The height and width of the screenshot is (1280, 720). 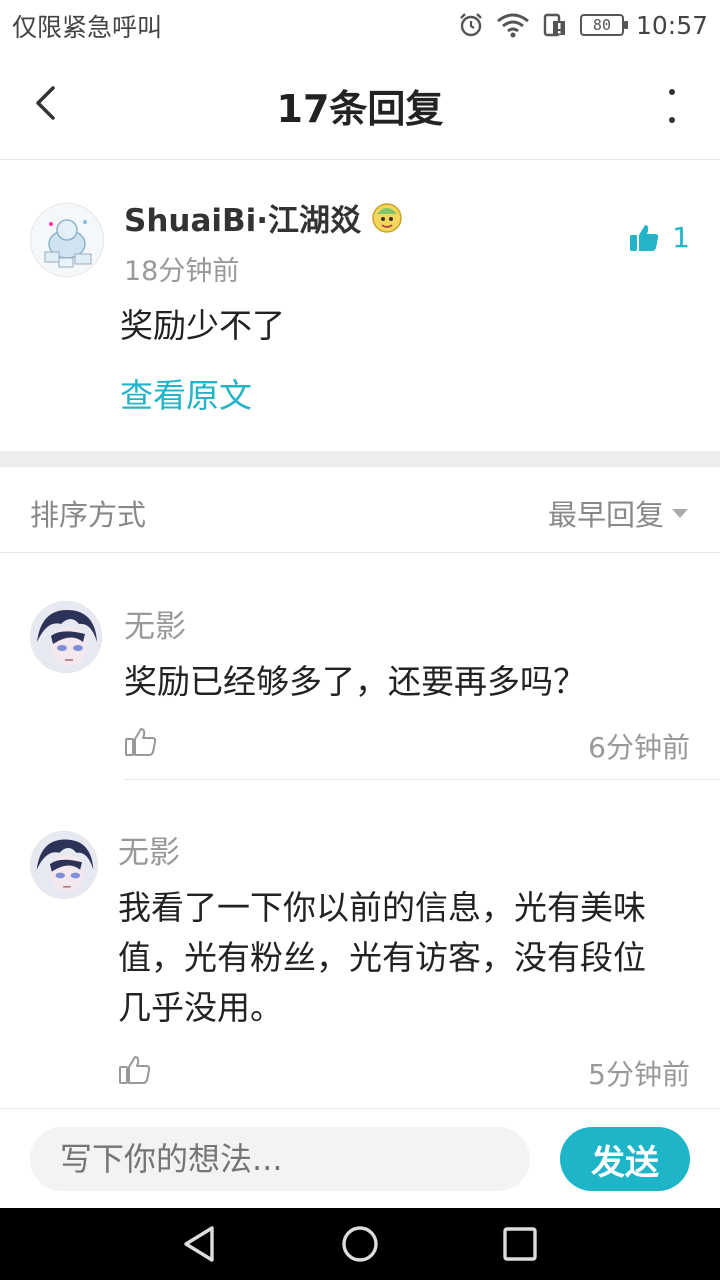 I want to click on status-icons: 80 10:57, so click(x=583, y=25).